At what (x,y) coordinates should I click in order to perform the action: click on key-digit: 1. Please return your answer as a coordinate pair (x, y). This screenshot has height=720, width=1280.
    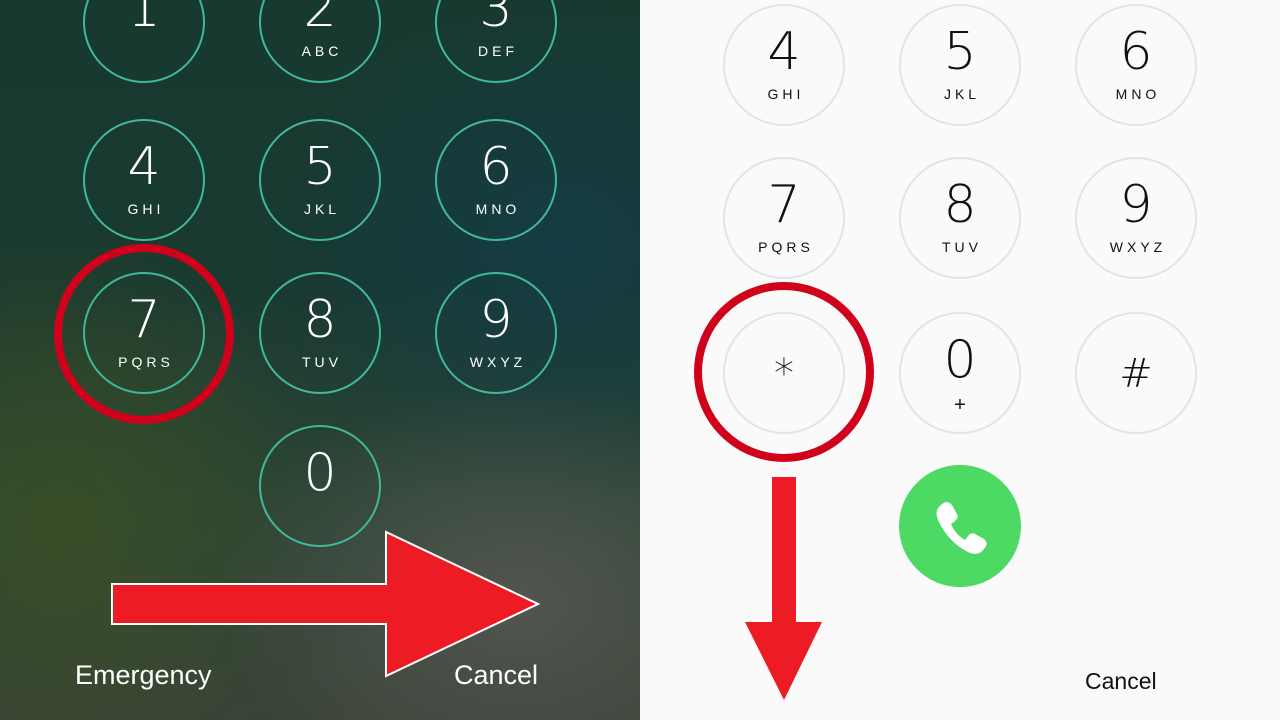
    Looking at the image, I should click on (144, 19).